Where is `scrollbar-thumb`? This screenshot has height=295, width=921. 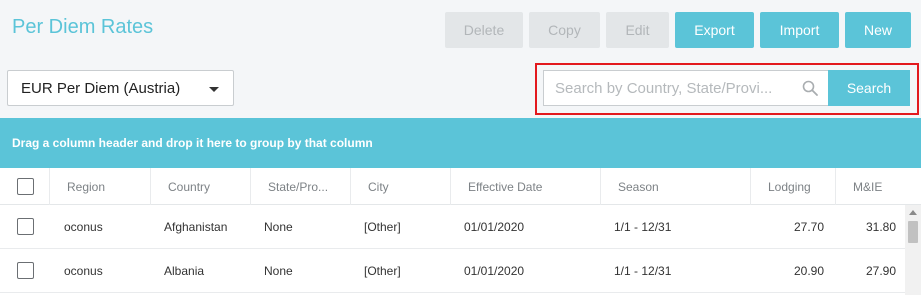
scrollbar-thumb is located at coordinates (913, 232).